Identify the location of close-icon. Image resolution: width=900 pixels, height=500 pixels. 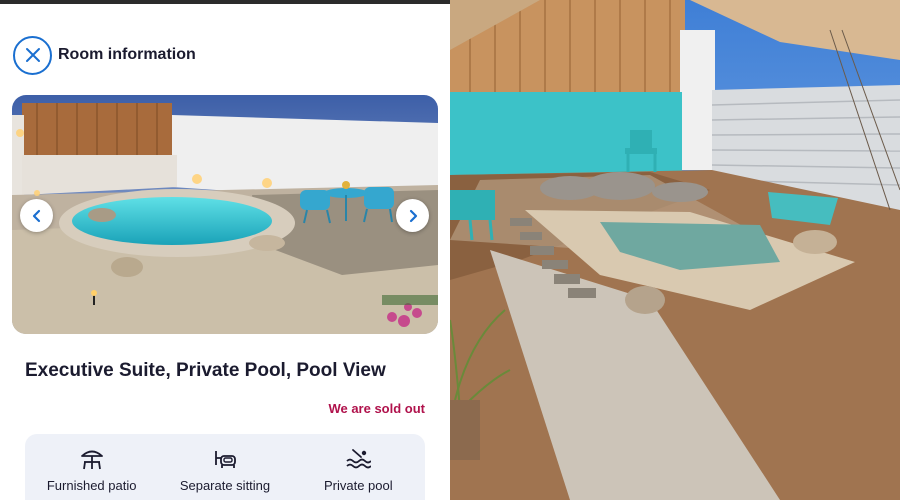
(32, 55).